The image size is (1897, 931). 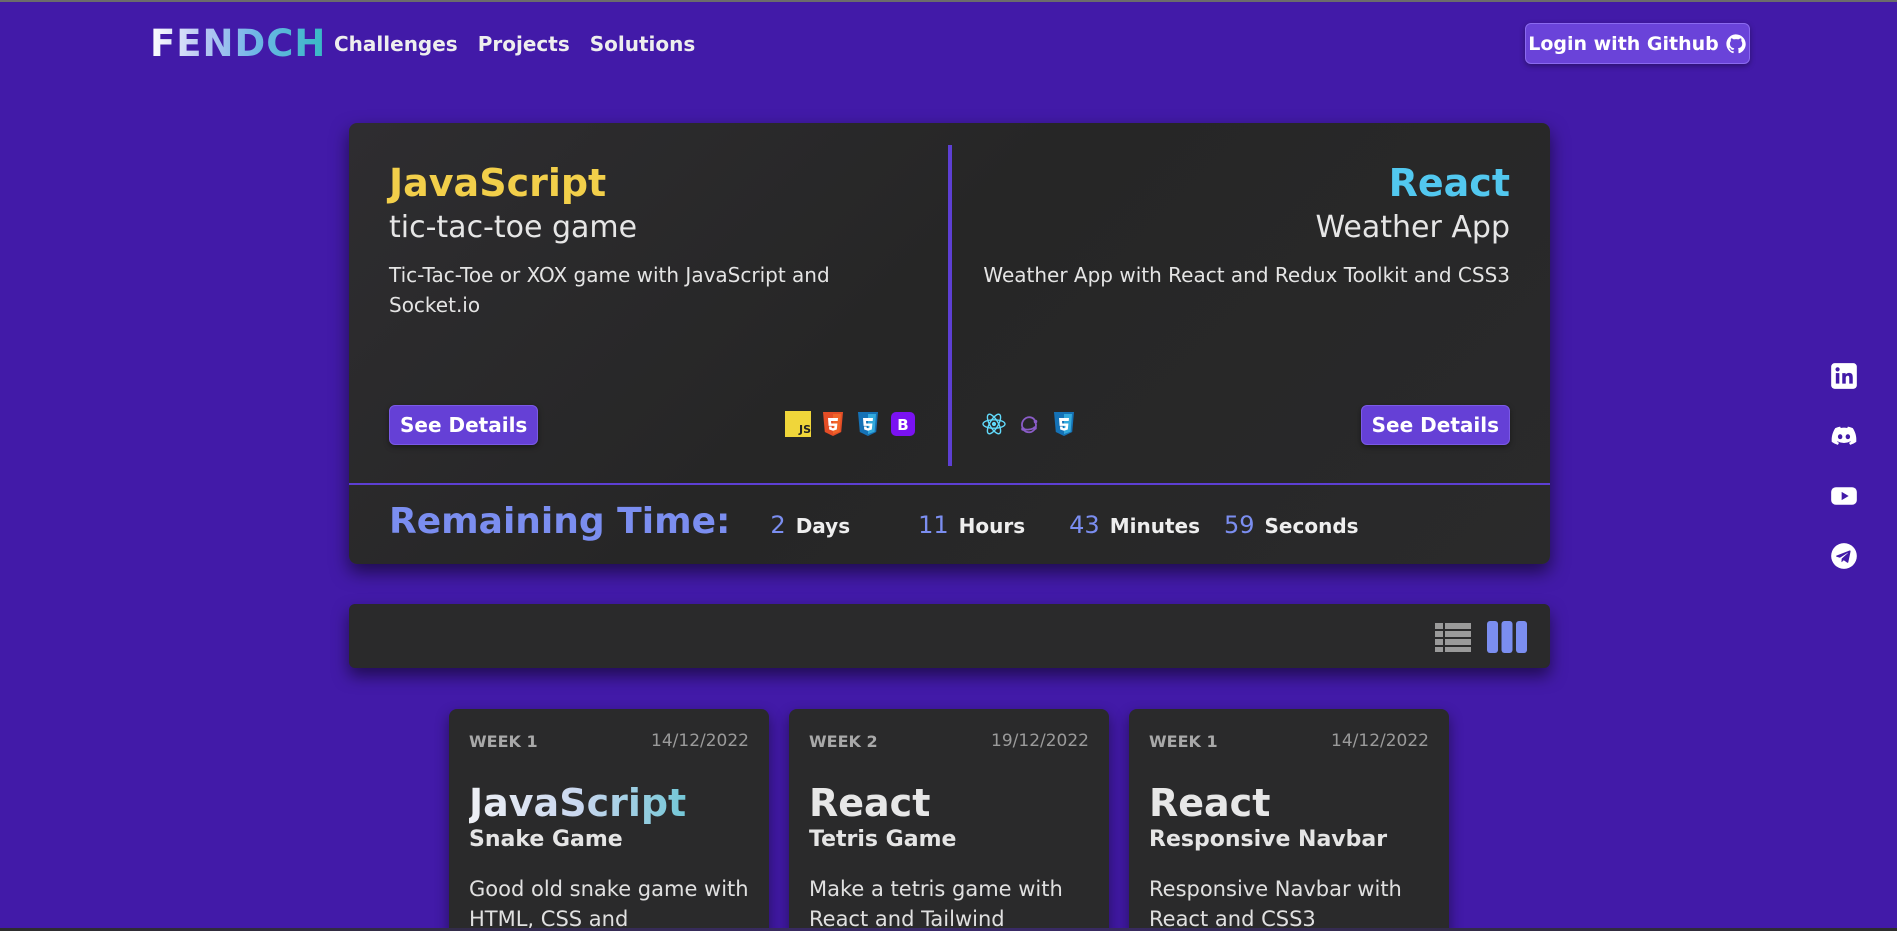 I want to click on list-view-icon, so click(x=1453, y=637).